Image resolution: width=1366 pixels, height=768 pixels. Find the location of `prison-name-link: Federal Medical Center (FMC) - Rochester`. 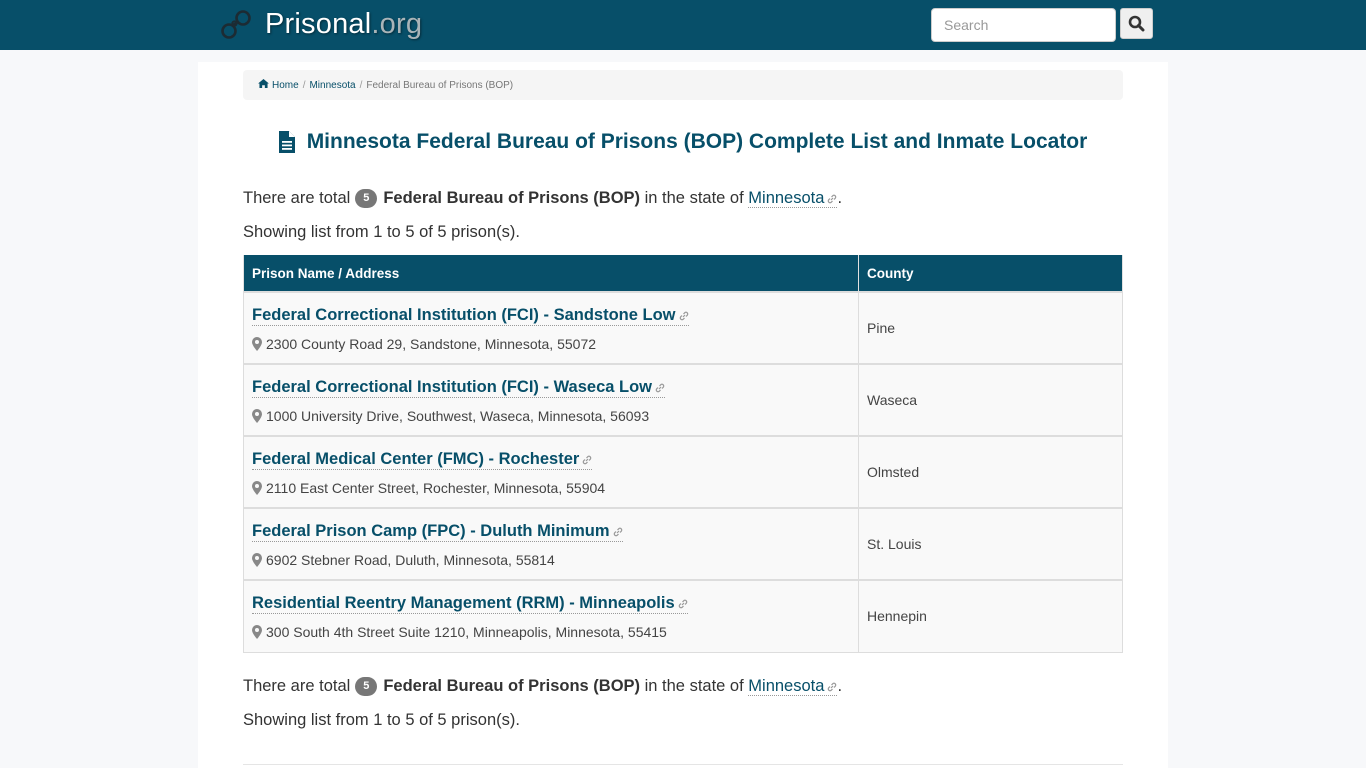

prison-name-link: Federal Medical Center (FMC) - Rochester is located at coordinates (422, 459).